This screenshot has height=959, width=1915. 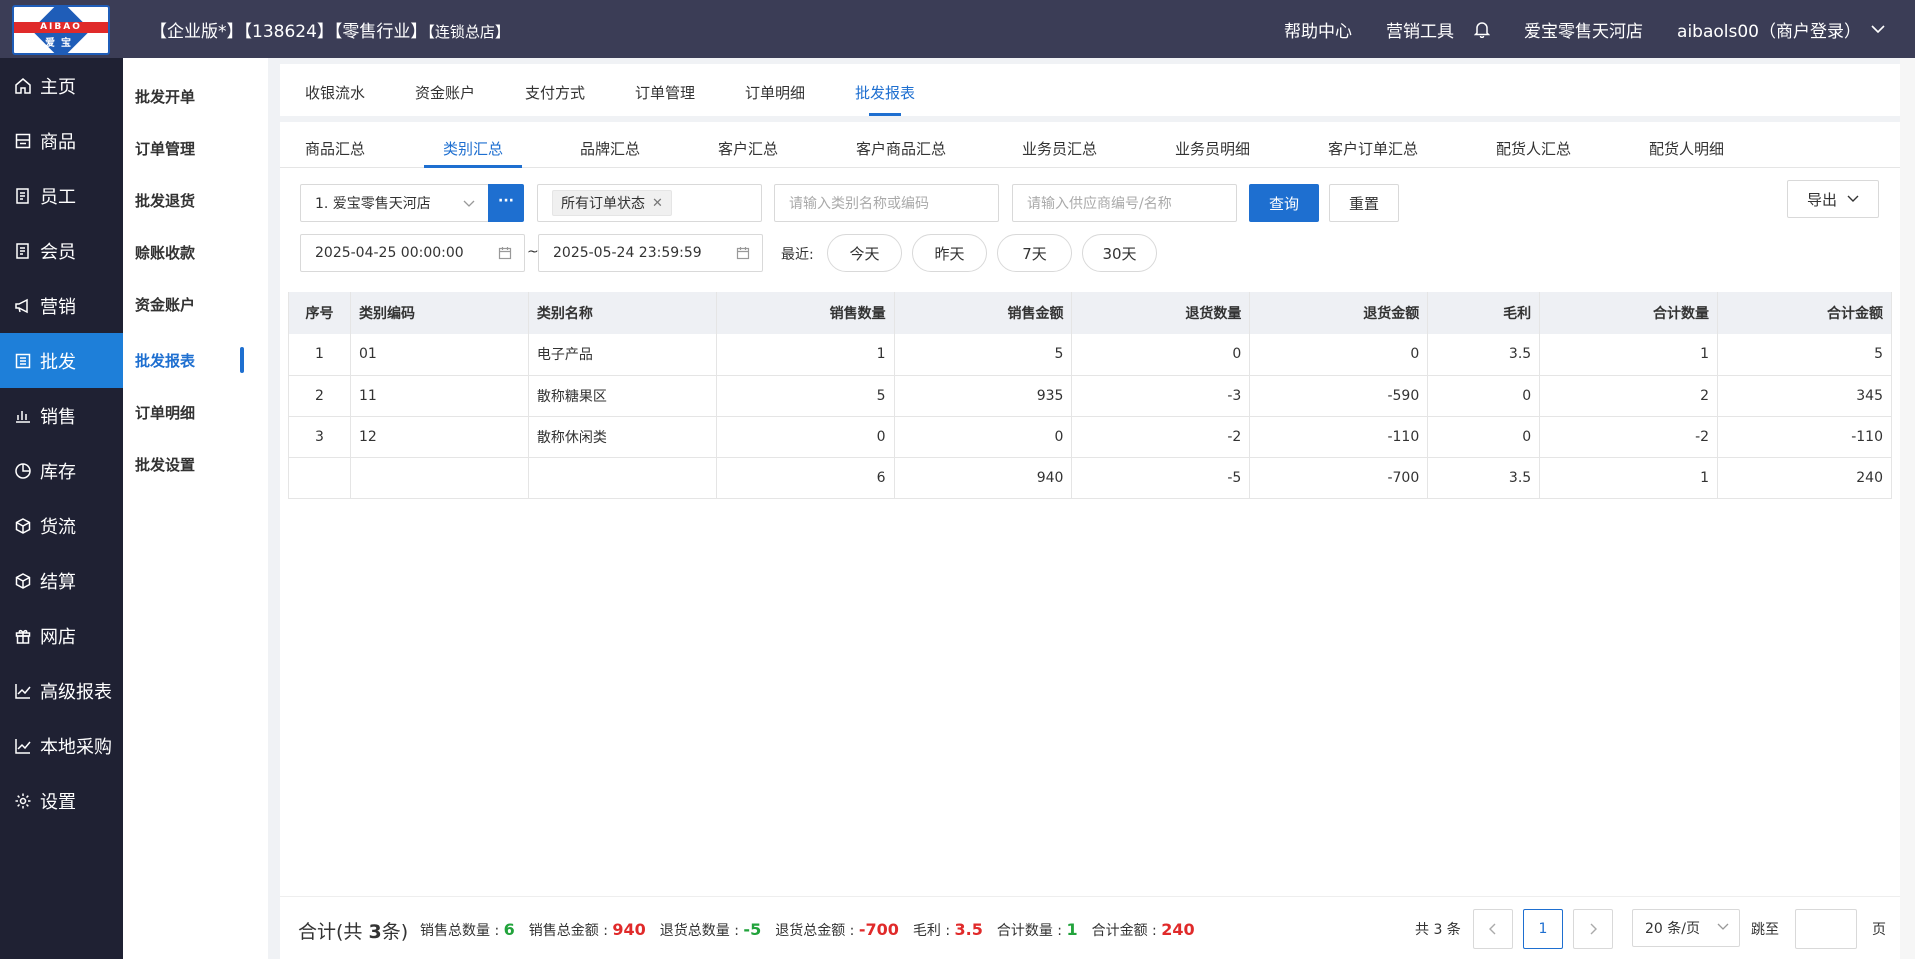 What do you see at coordinates (61, 360) in the screenshot?
I see `nav-item-wholesale: 批发` at bounding box center [61, 360].